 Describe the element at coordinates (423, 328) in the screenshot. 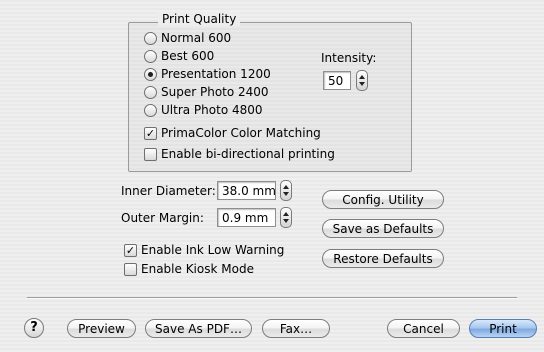

I see `cancel-button: Cancel` at that location.